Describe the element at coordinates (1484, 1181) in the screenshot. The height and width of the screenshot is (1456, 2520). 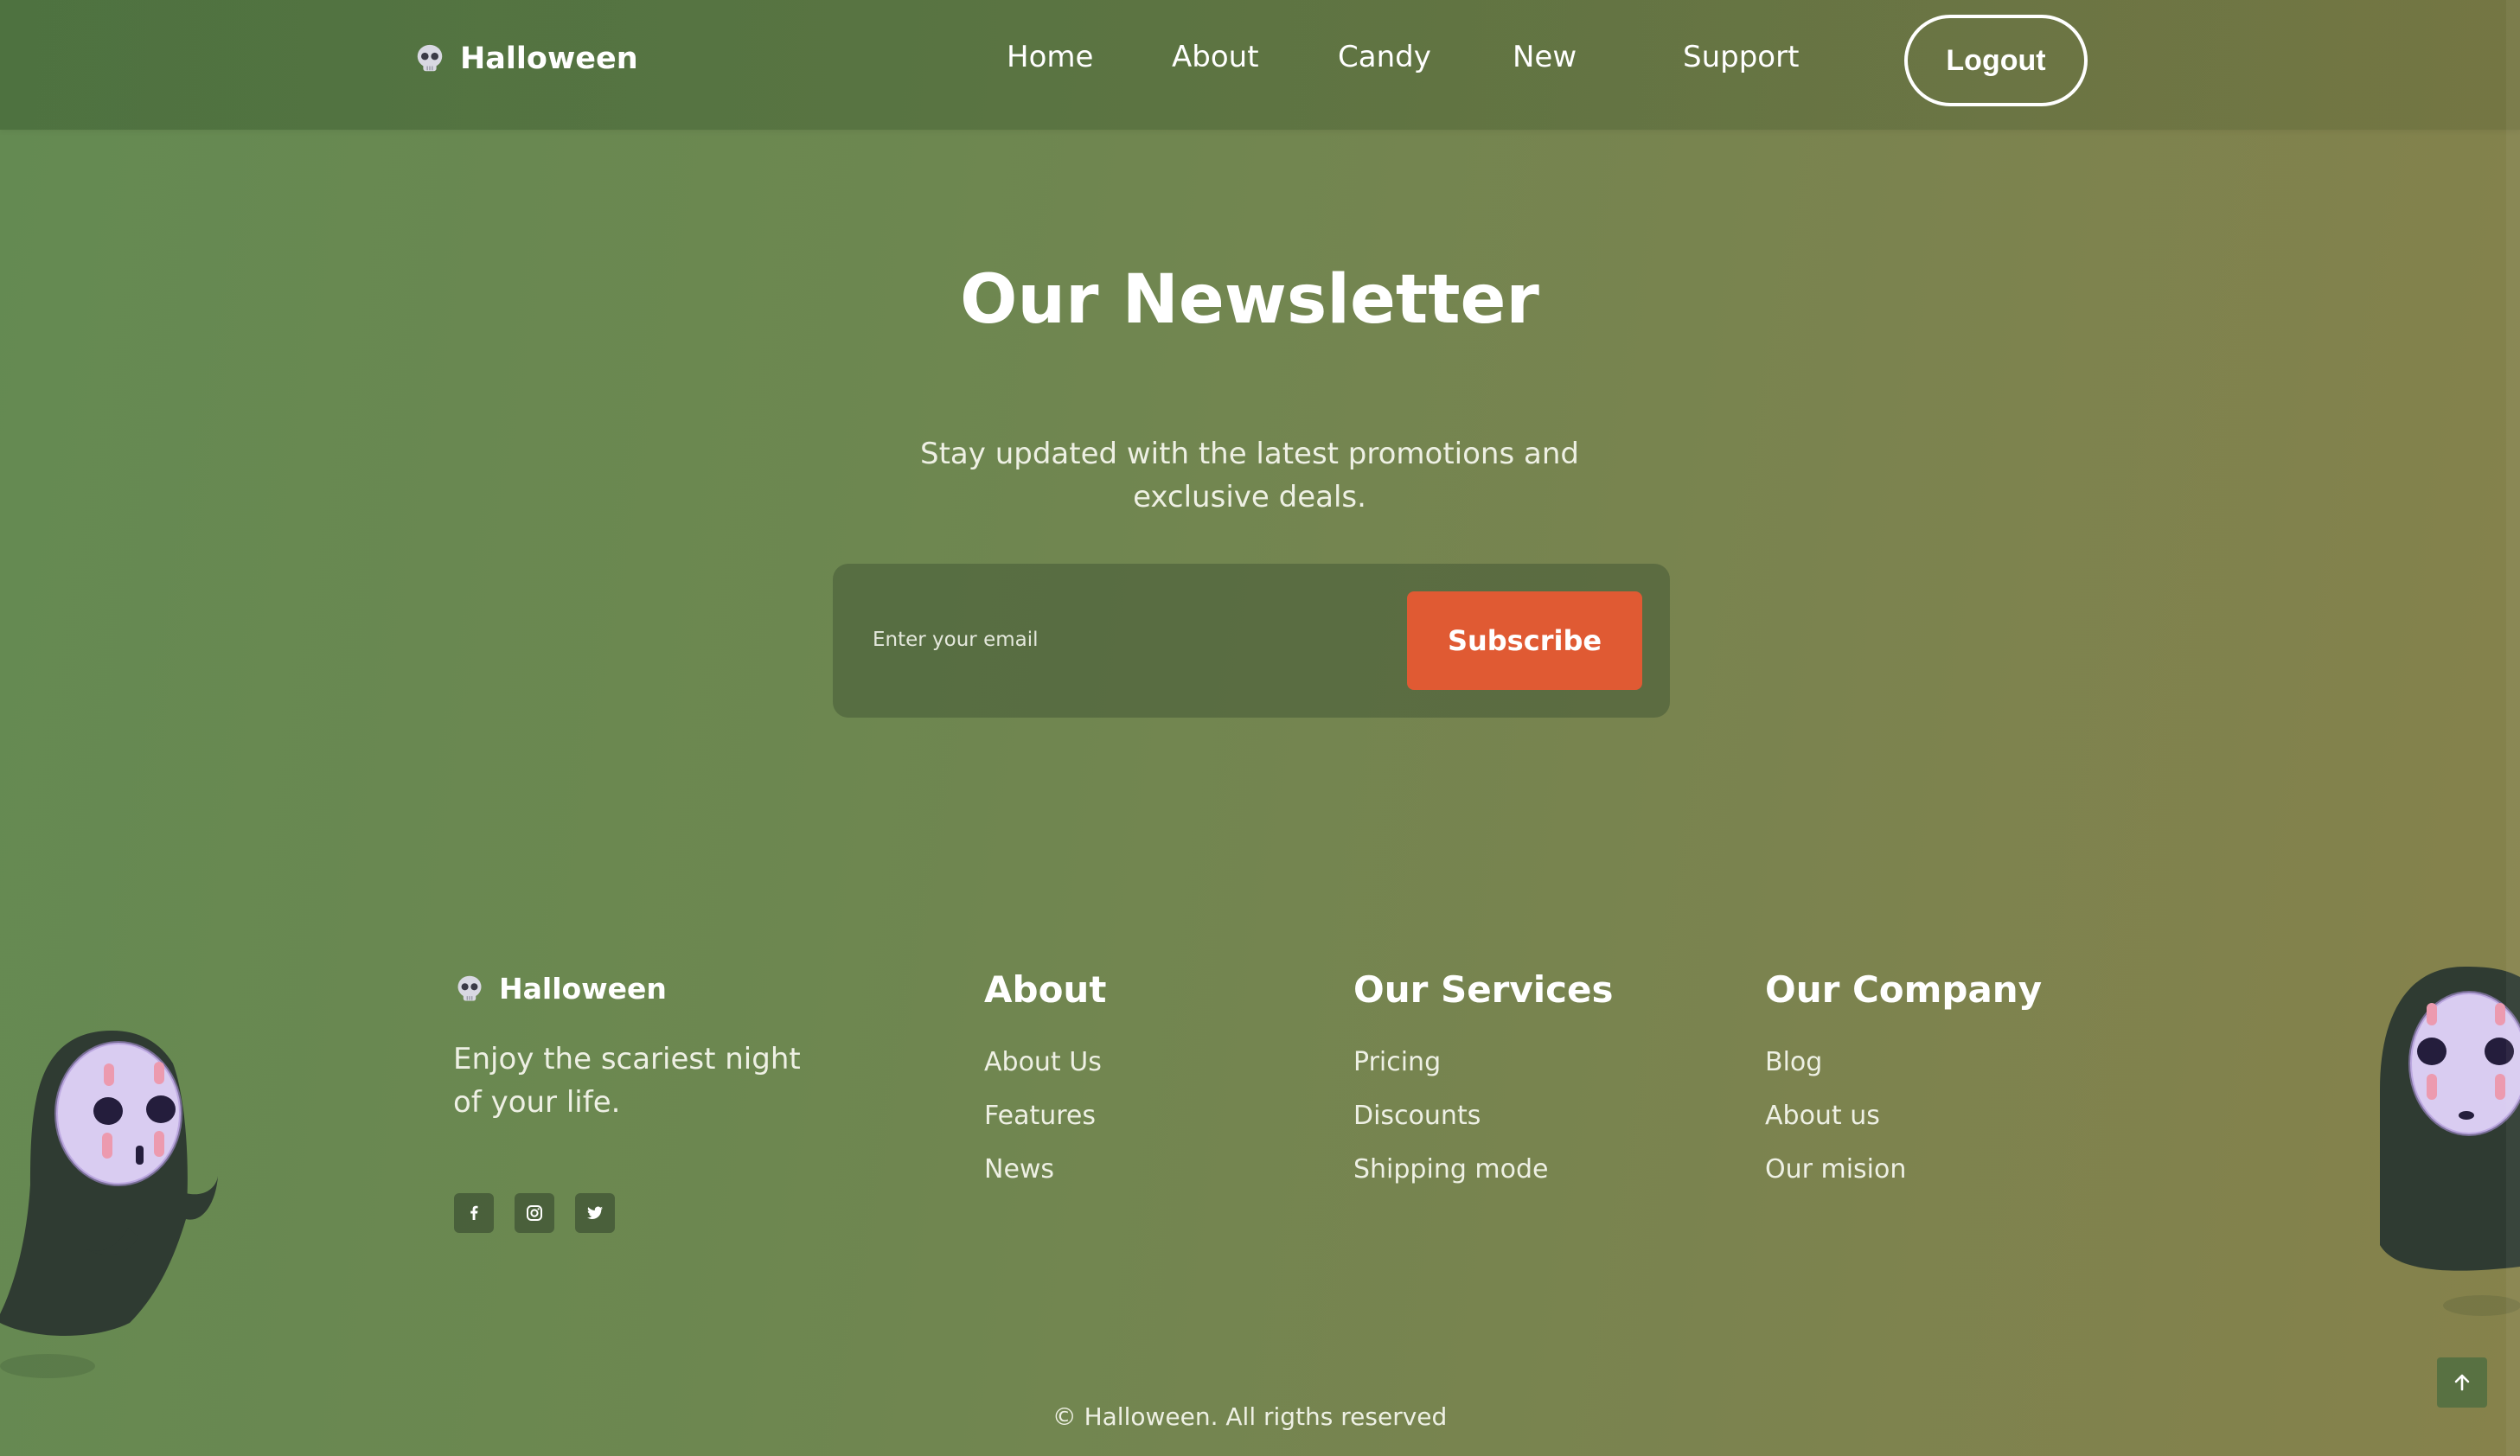
I see `footer-link-shipping-mode: Shipping mode` at that location.